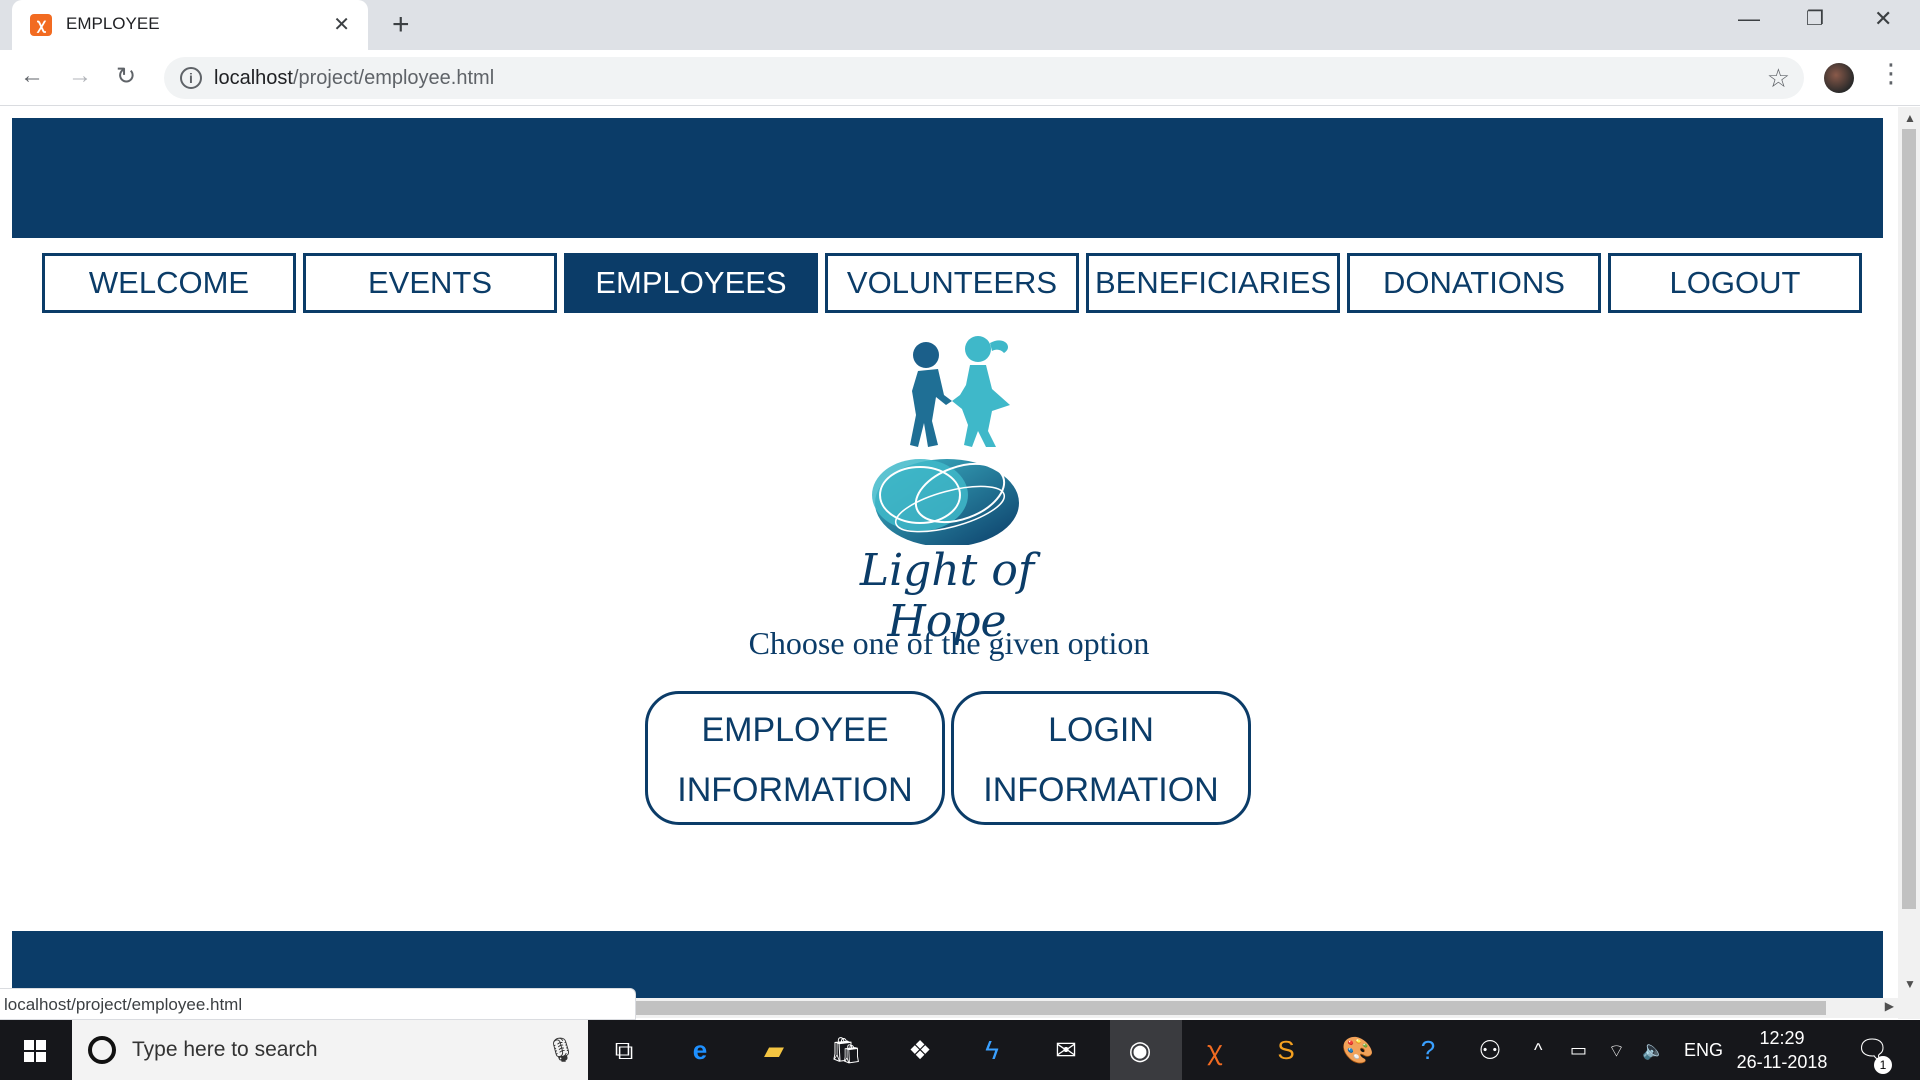  What do you see at coordinates (846, 1050) in the screenshot?
I see `store-icon: 🛍` at bounding box center [846, 1050].